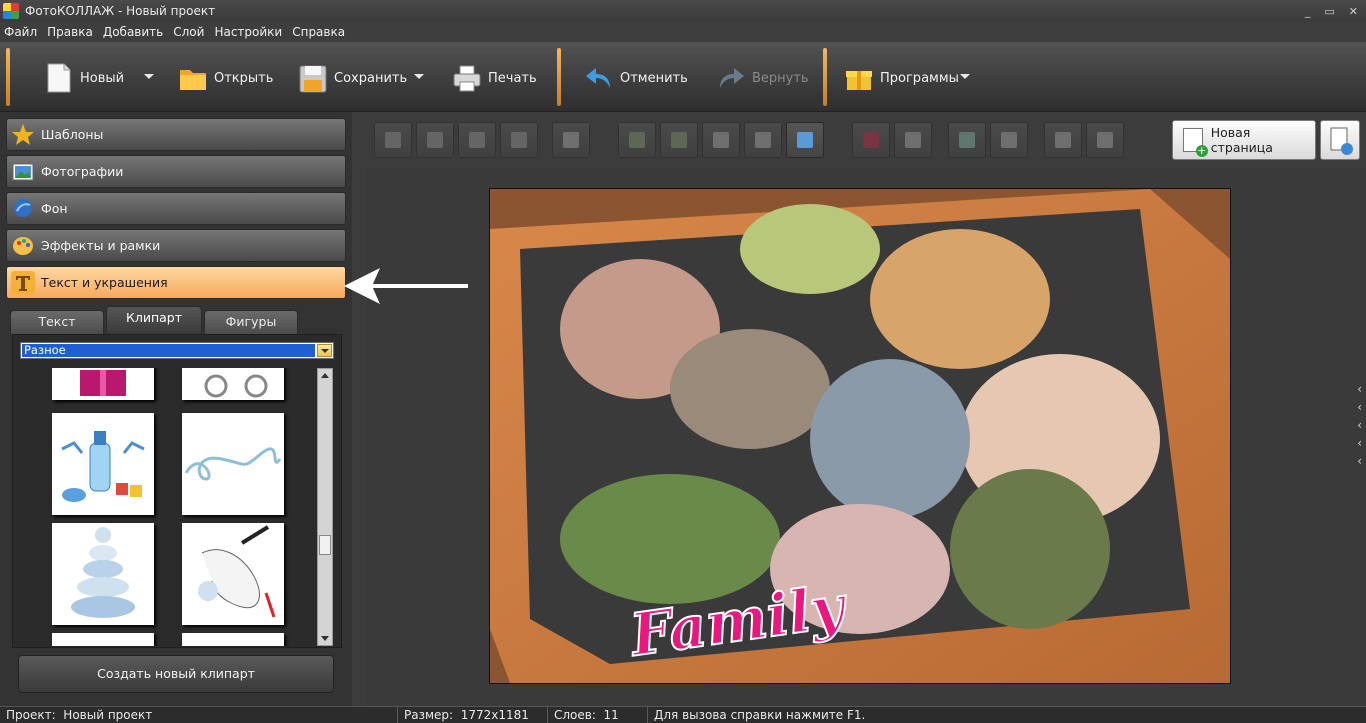  Describe the element at coordinates (393, 140) in the screenshot. I see `bring-to-front-button` at that location.